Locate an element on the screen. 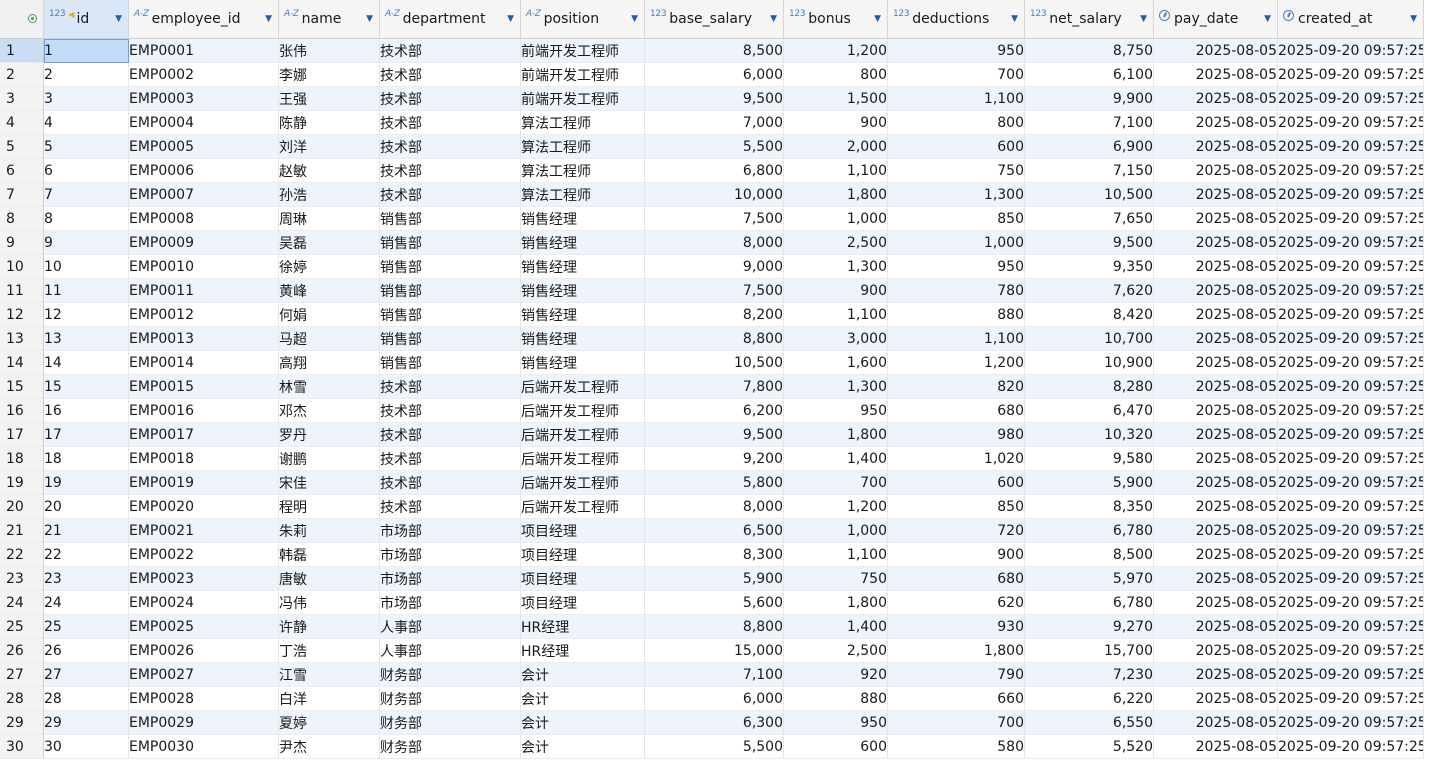 Image resolution: width=1445 pixels, height=766 pixels. column-header-position: A-Z position ▼ is located at coordinates (583, 19).